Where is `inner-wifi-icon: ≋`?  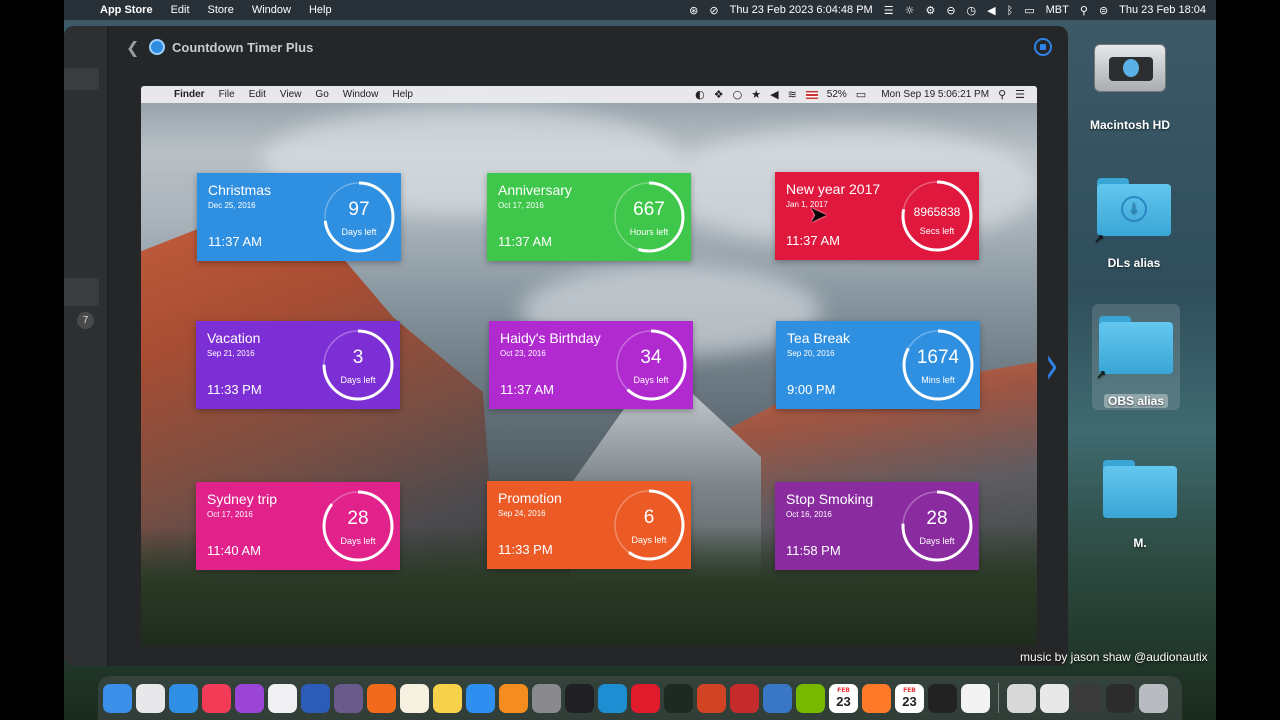
inner-wifi-icon: ≋ is located at coordinates (792, 94).